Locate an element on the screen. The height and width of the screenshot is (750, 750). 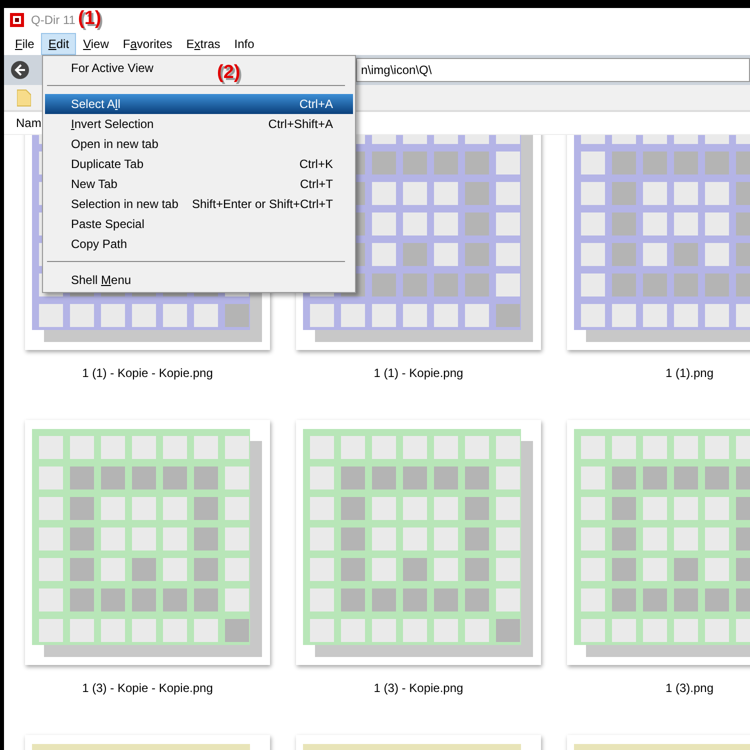
menu-item: Open in new tab is located at coordinates (199, 144).